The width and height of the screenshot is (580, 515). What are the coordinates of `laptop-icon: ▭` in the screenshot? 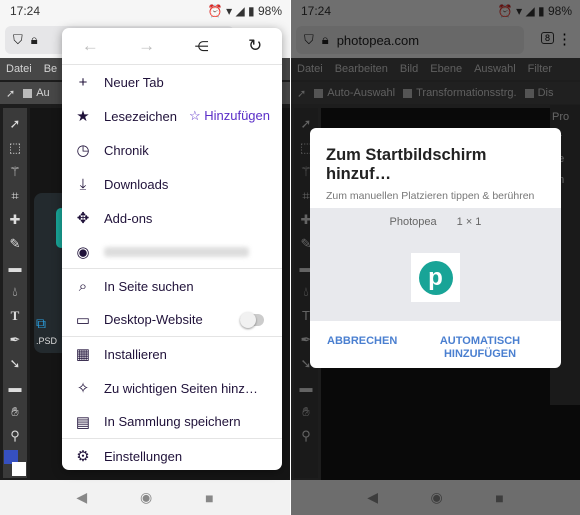 It's located at (83, 320).